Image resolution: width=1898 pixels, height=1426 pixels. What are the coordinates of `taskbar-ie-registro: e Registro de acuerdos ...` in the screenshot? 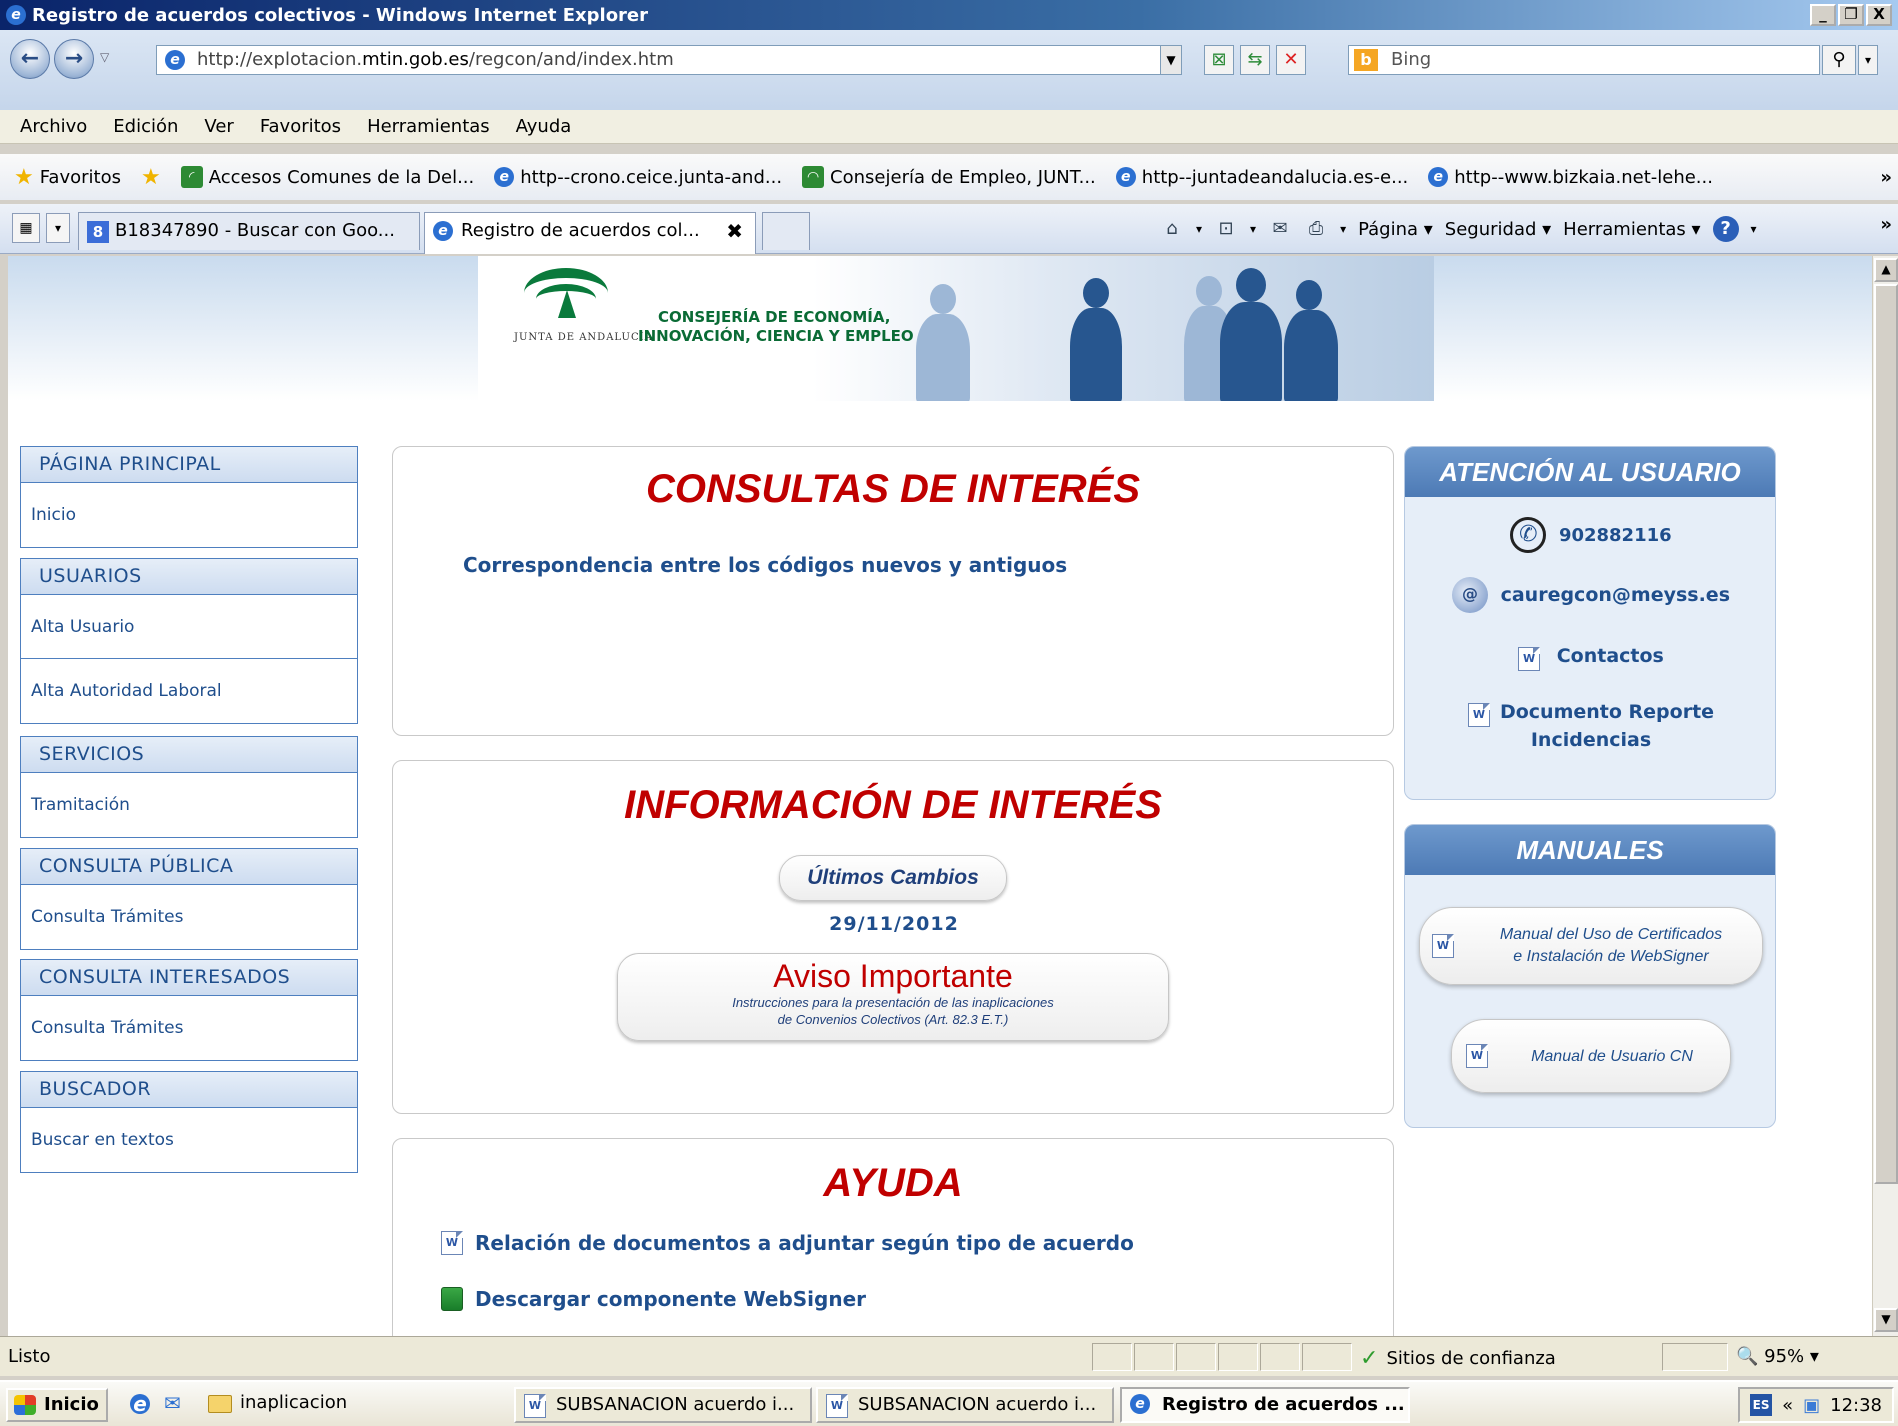 It's located at (1265, 1405).